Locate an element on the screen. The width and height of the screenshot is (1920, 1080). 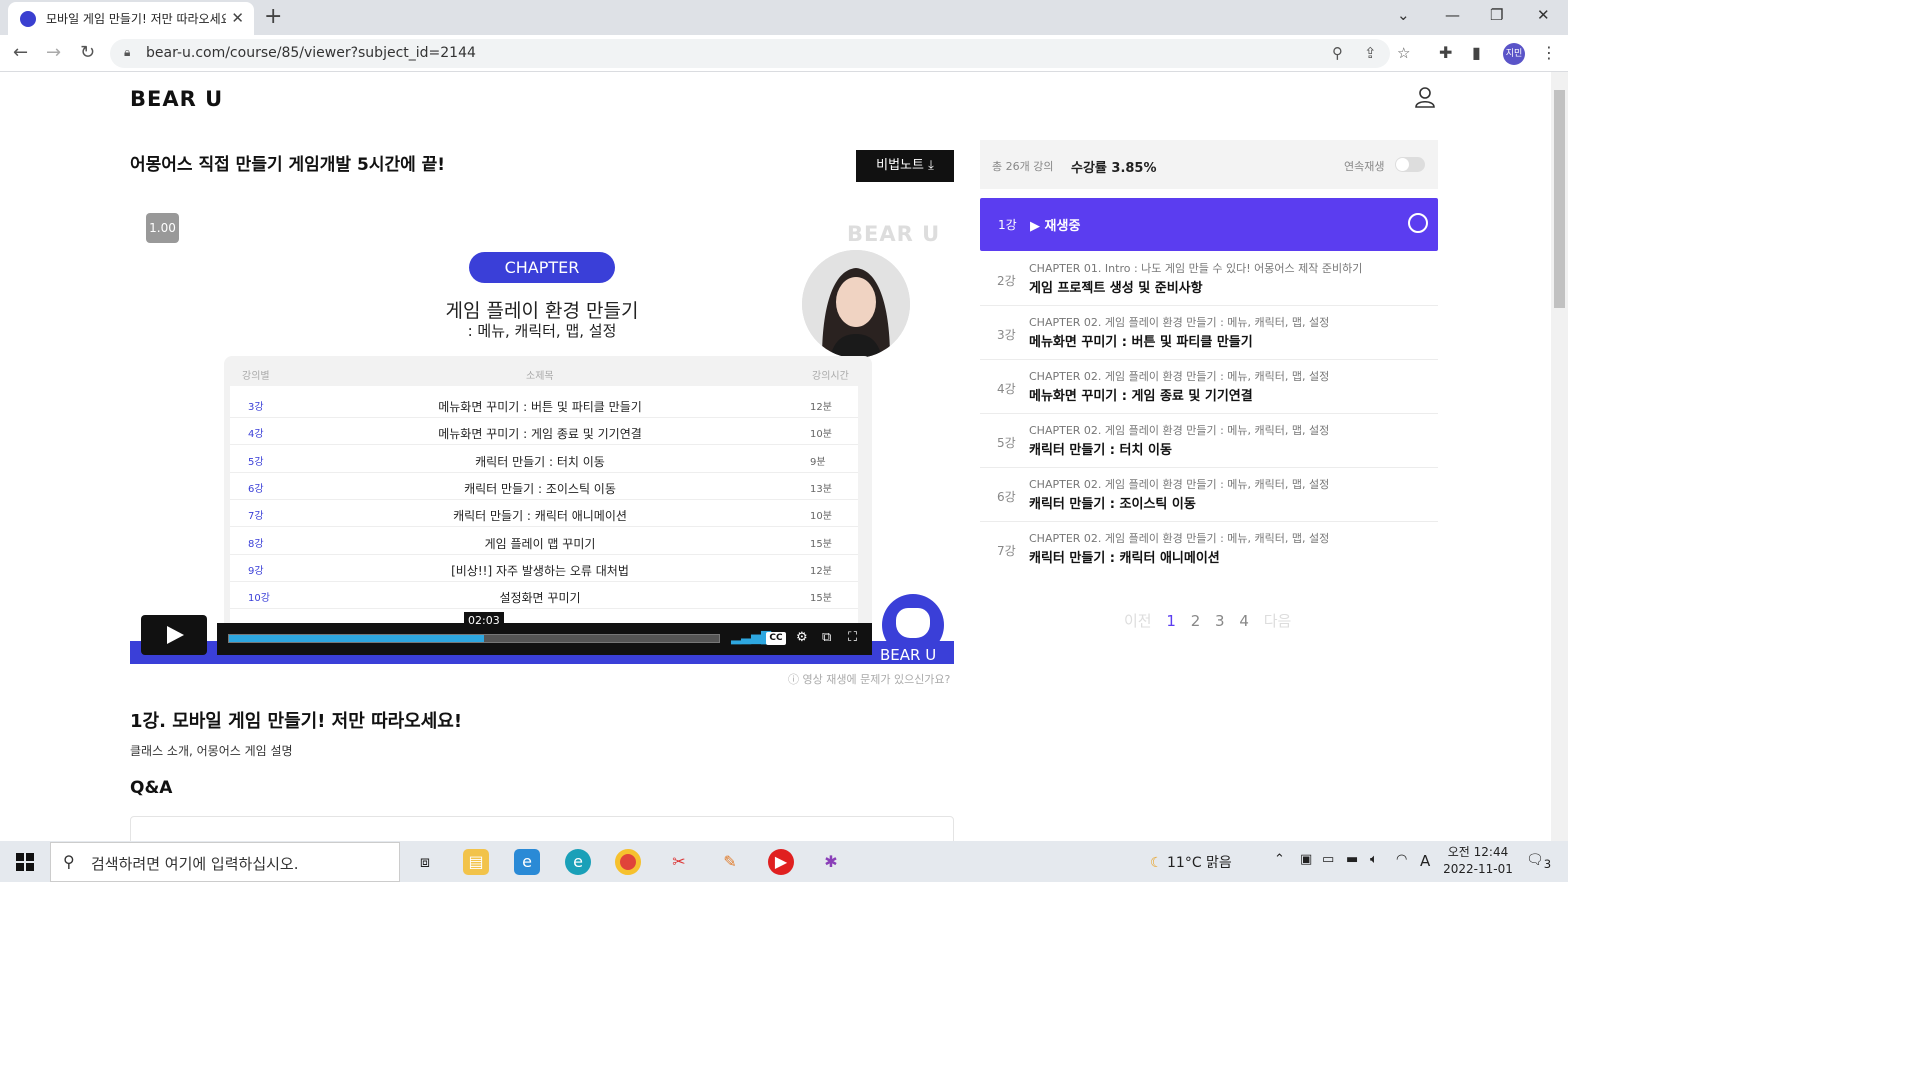
pager-page: 1 is located at coordinates (1171, 621).